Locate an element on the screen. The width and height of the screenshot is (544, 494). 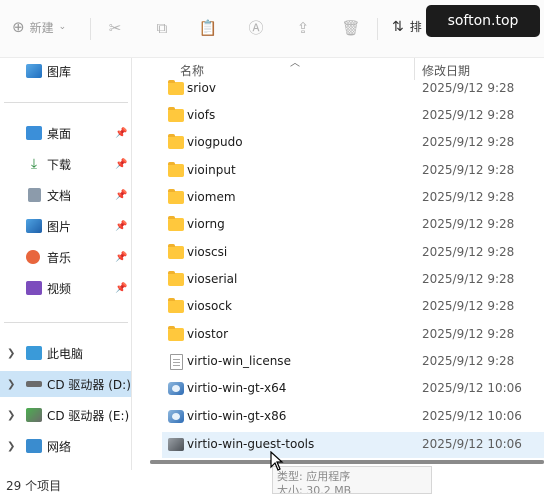
sidebar-item-label: 此电脑 is located at coordinates (65, 353).